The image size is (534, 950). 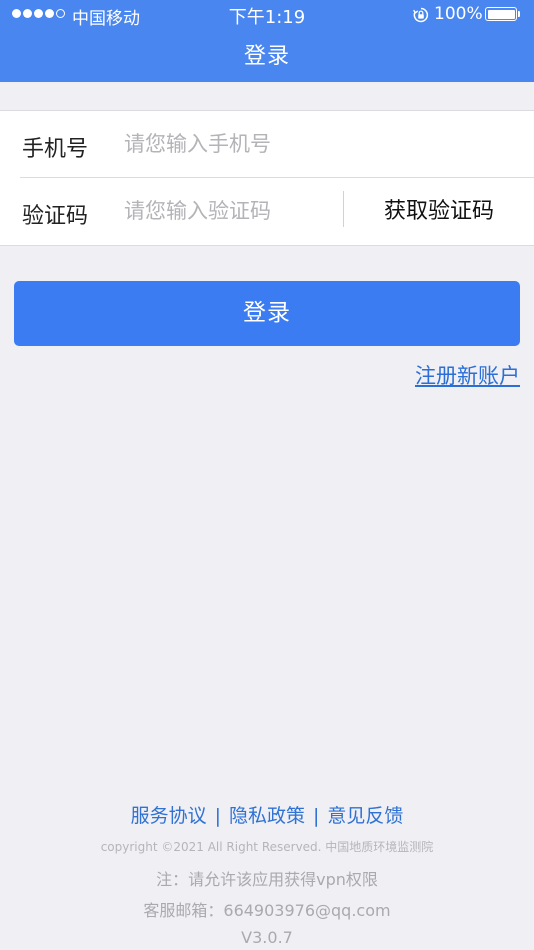 What do you see at coordinates (519, 14) in the screenshot?
I see `battery-tip` at bounding box center [519, 14].